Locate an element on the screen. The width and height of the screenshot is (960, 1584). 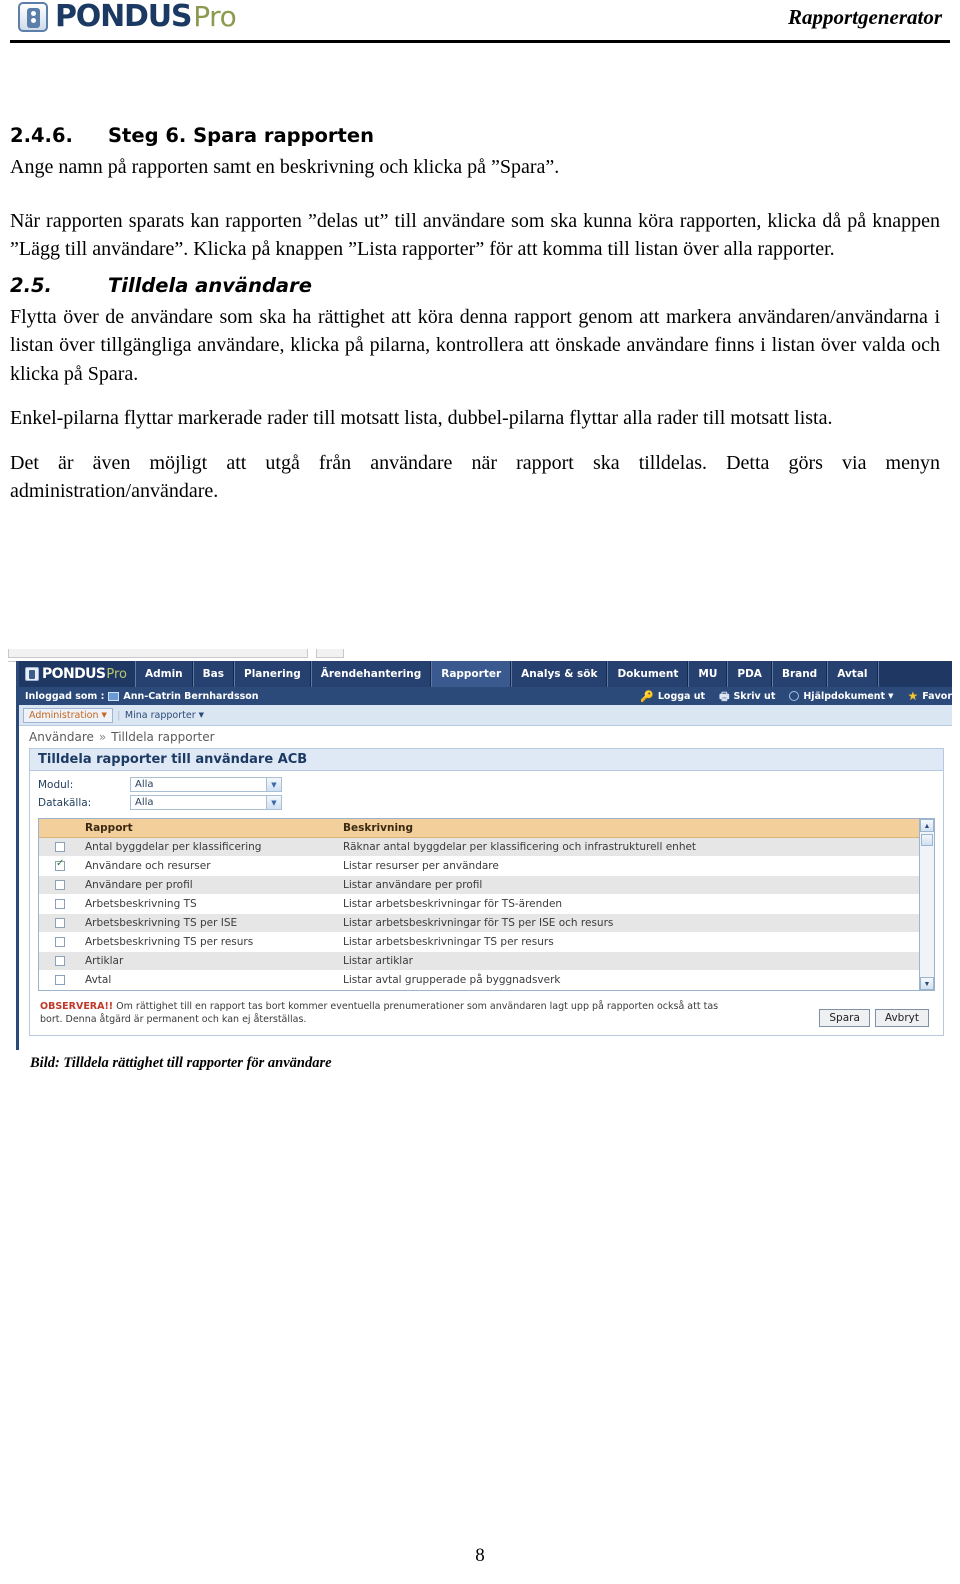
key-icon: 🔑 is located at coordinates (647, 696).